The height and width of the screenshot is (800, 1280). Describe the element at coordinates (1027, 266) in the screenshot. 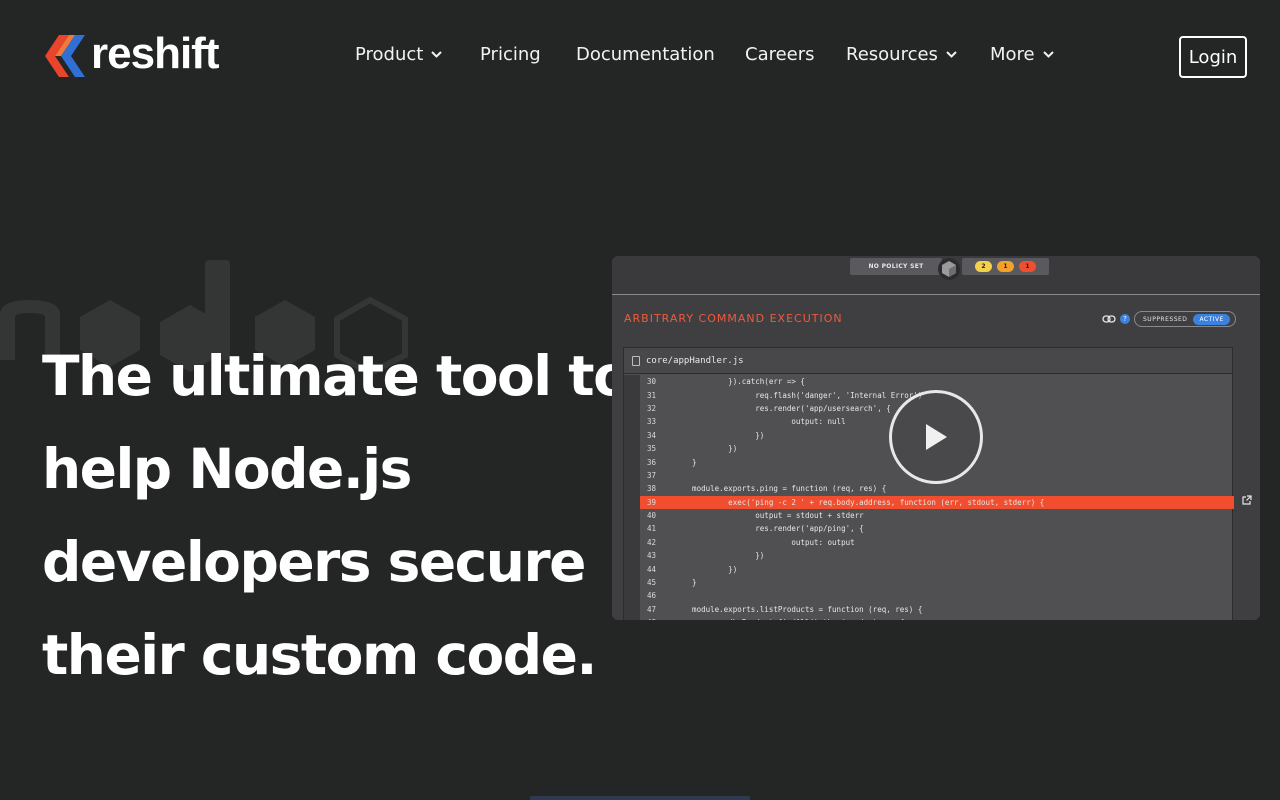

I see `count-high: 1` at that location.